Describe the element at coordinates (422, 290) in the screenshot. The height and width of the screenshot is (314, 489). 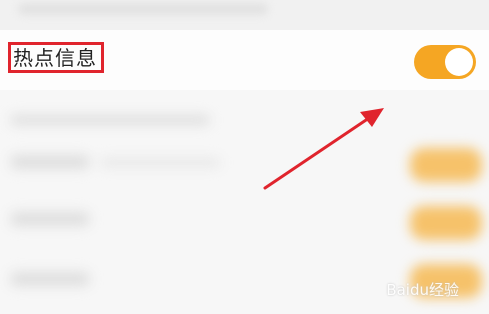
I see `watermark: Baidu经验` at that location.